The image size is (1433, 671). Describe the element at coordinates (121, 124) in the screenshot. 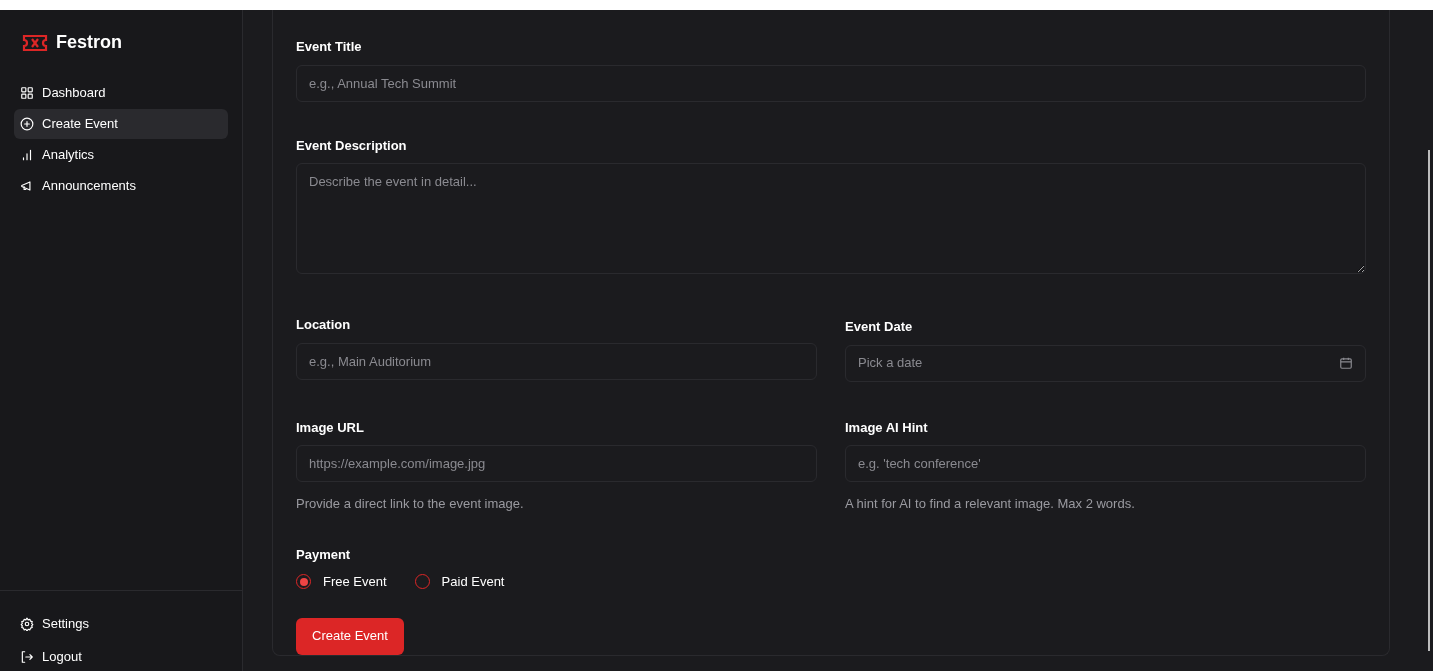

I see `nav-item: Create Event` at that location.